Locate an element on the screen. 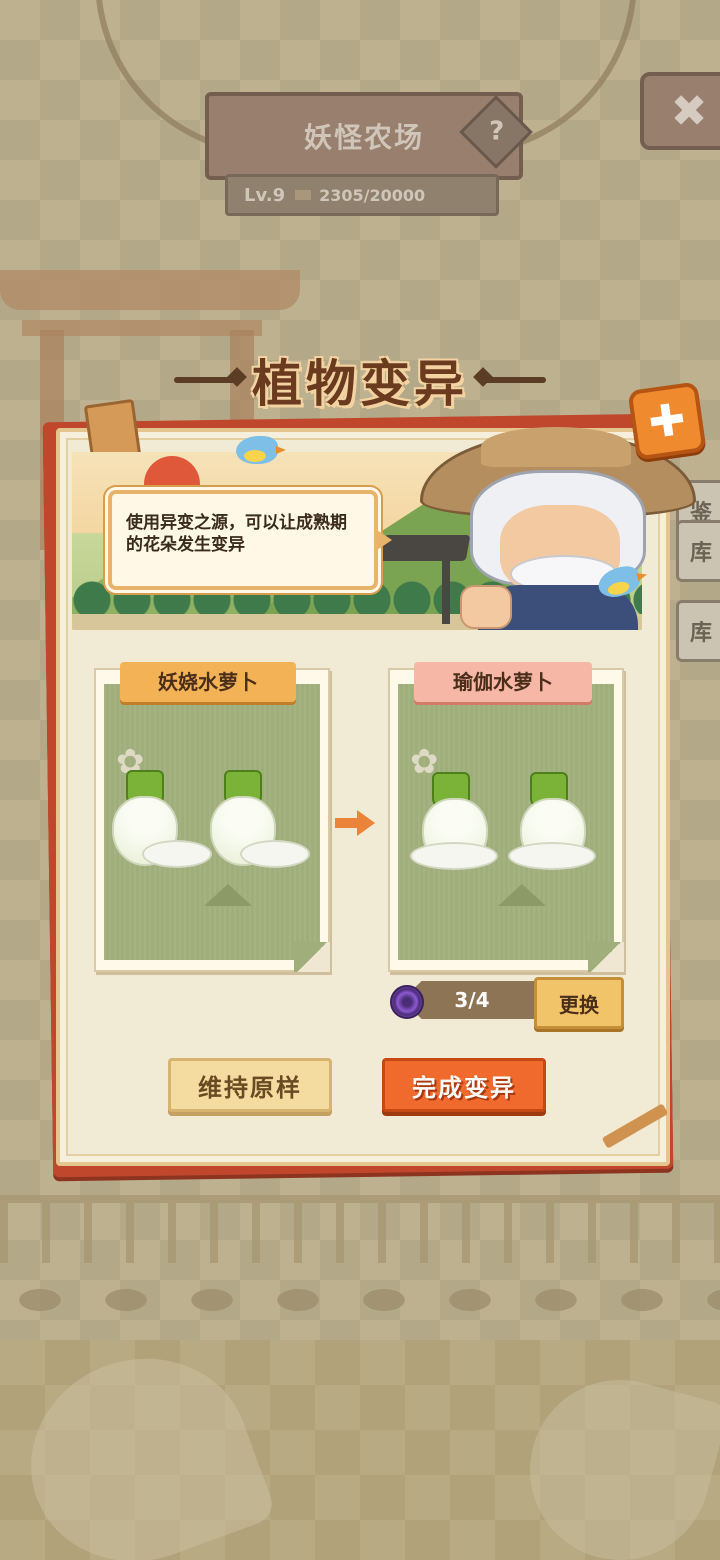 The height and width of the screenshot is (1560, 720). title-ornament-left is located at coordinates (207, 380).